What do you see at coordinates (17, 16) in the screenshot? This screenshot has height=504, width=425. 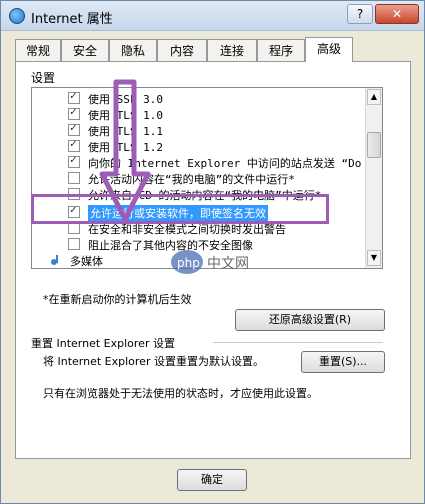 I see `ie-logo-icon` at bounding box center [17, 16].